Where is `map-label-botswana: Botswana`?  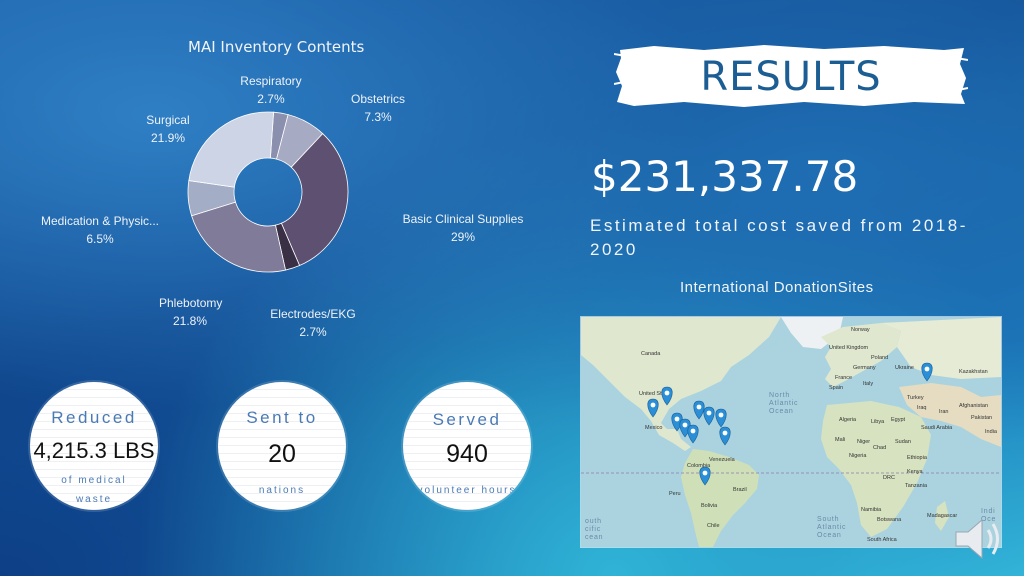
map-label-botswana: Botswana is located at coordinates (889, 520).